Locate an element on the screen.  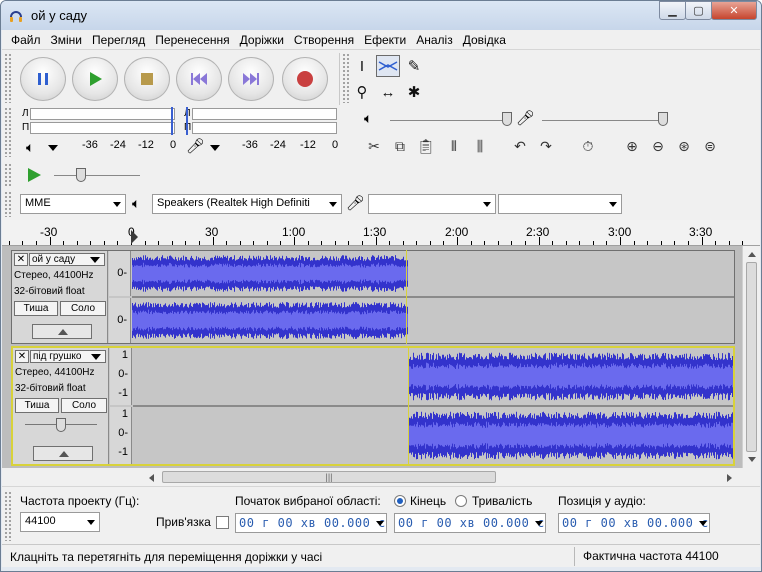
output-volume-slider is located at coordinates (449, 120).